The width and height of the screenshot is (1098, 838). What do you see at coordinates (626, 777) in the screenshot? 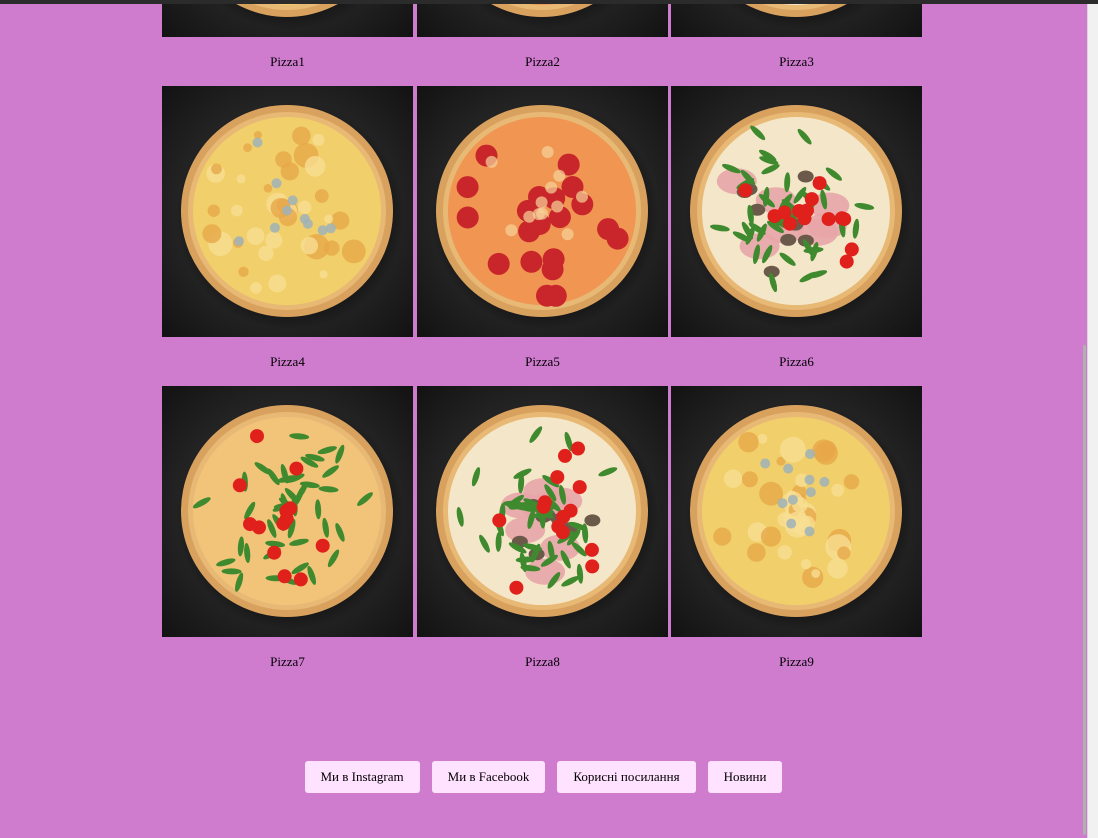
I see `useful-links-button: Корисні посилання` at bounding box center [626, 777].